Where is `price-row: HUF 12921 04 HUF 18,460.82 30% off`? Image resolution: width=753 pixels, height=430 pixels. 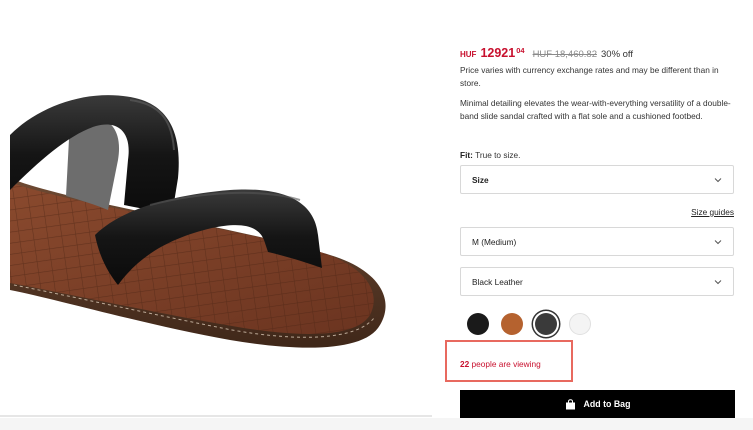 price-row: HUF 12921 04 HUF 18,460.82 30% off is located at coordinates (598, 55).